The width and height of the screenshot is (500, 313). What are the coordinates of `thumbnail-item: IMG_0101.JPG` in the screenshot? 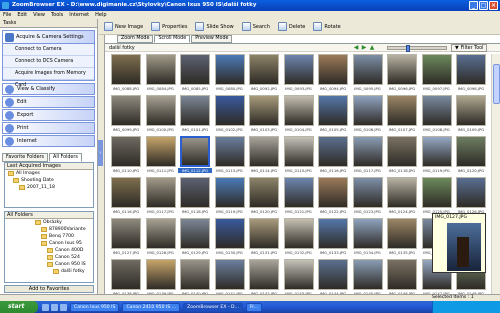 It's located at (195, 115).